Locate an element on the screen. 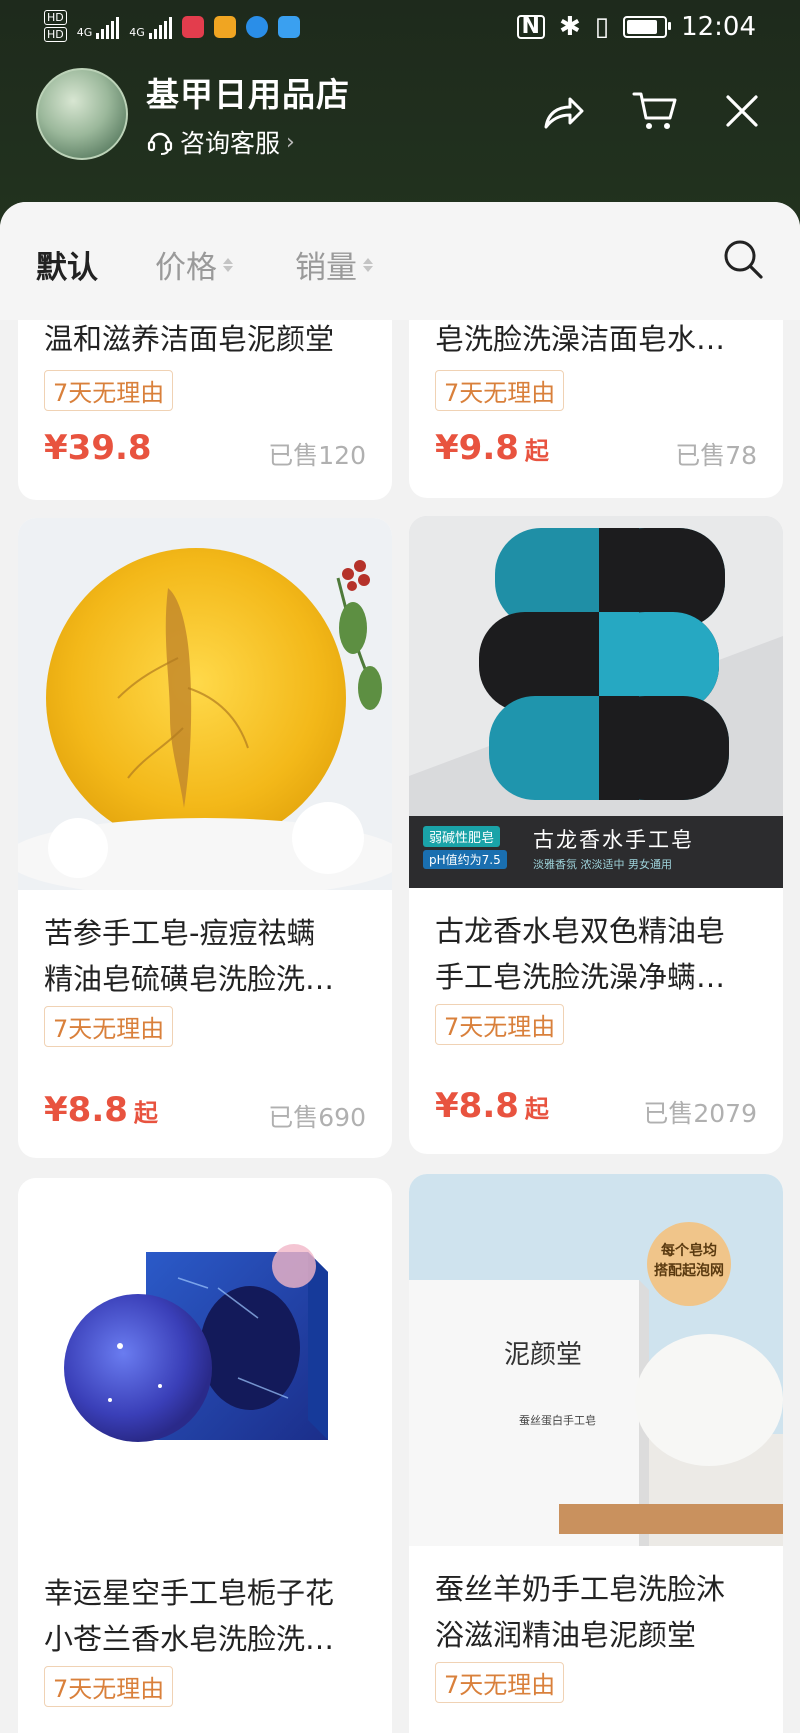 The width and height of the screenshot is (800, 1733). consult-service-link: 咨询客服 › is located at coordinates (248, 142).